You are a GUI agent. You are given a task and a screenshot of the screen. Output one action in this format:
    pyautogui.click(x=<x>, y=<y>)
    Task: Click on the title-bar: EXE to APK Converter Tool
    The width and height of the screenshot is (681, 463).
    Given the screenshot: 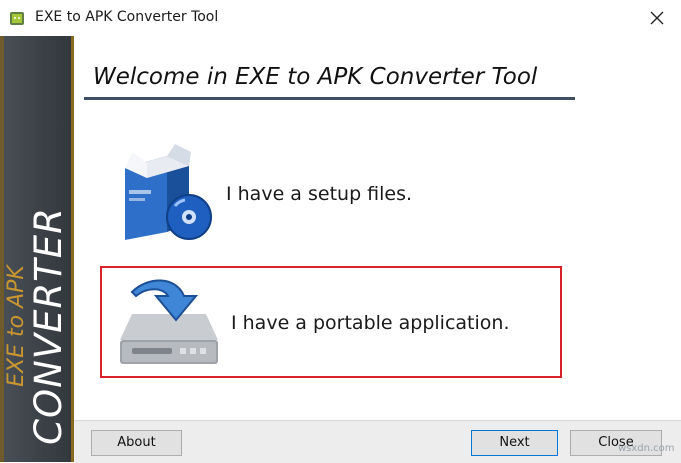 What is the action you would take?
    pyautogui.click(x=340, y=18)
    